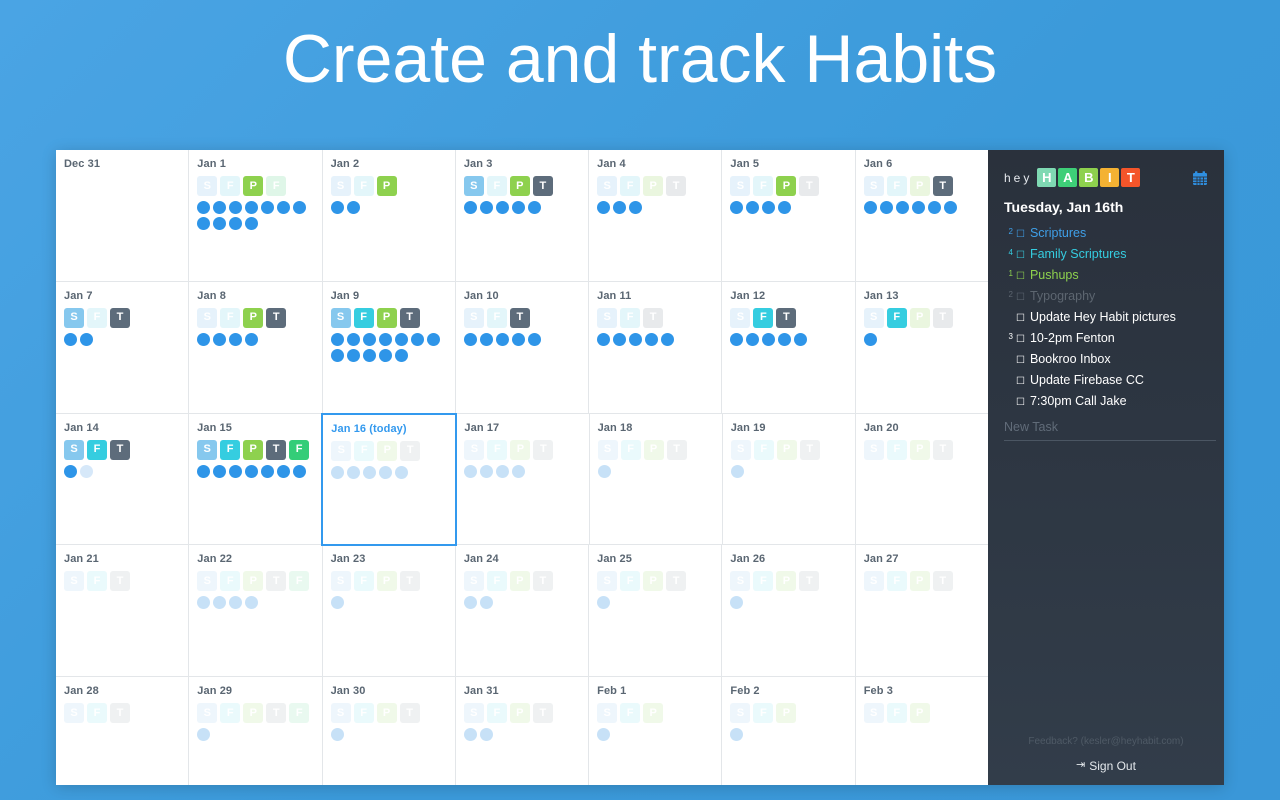 The height and width of the screenshot is (800, 1280). I want to click on calendar-day: Jan 21 S F T, so click(123, 611).